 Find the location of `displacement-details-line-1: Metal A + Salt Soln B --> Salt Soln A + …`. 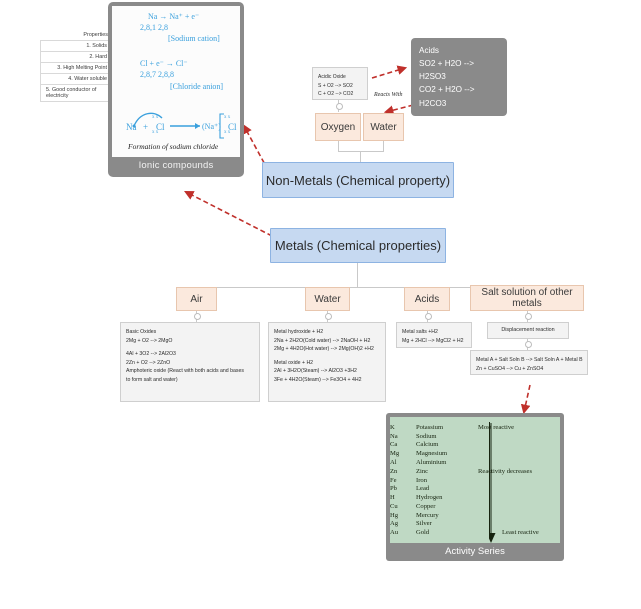

displacement-details-line-1: Metal A + Salt Soln B --> Salt Soln A + … is located at coordinates (529, 360).